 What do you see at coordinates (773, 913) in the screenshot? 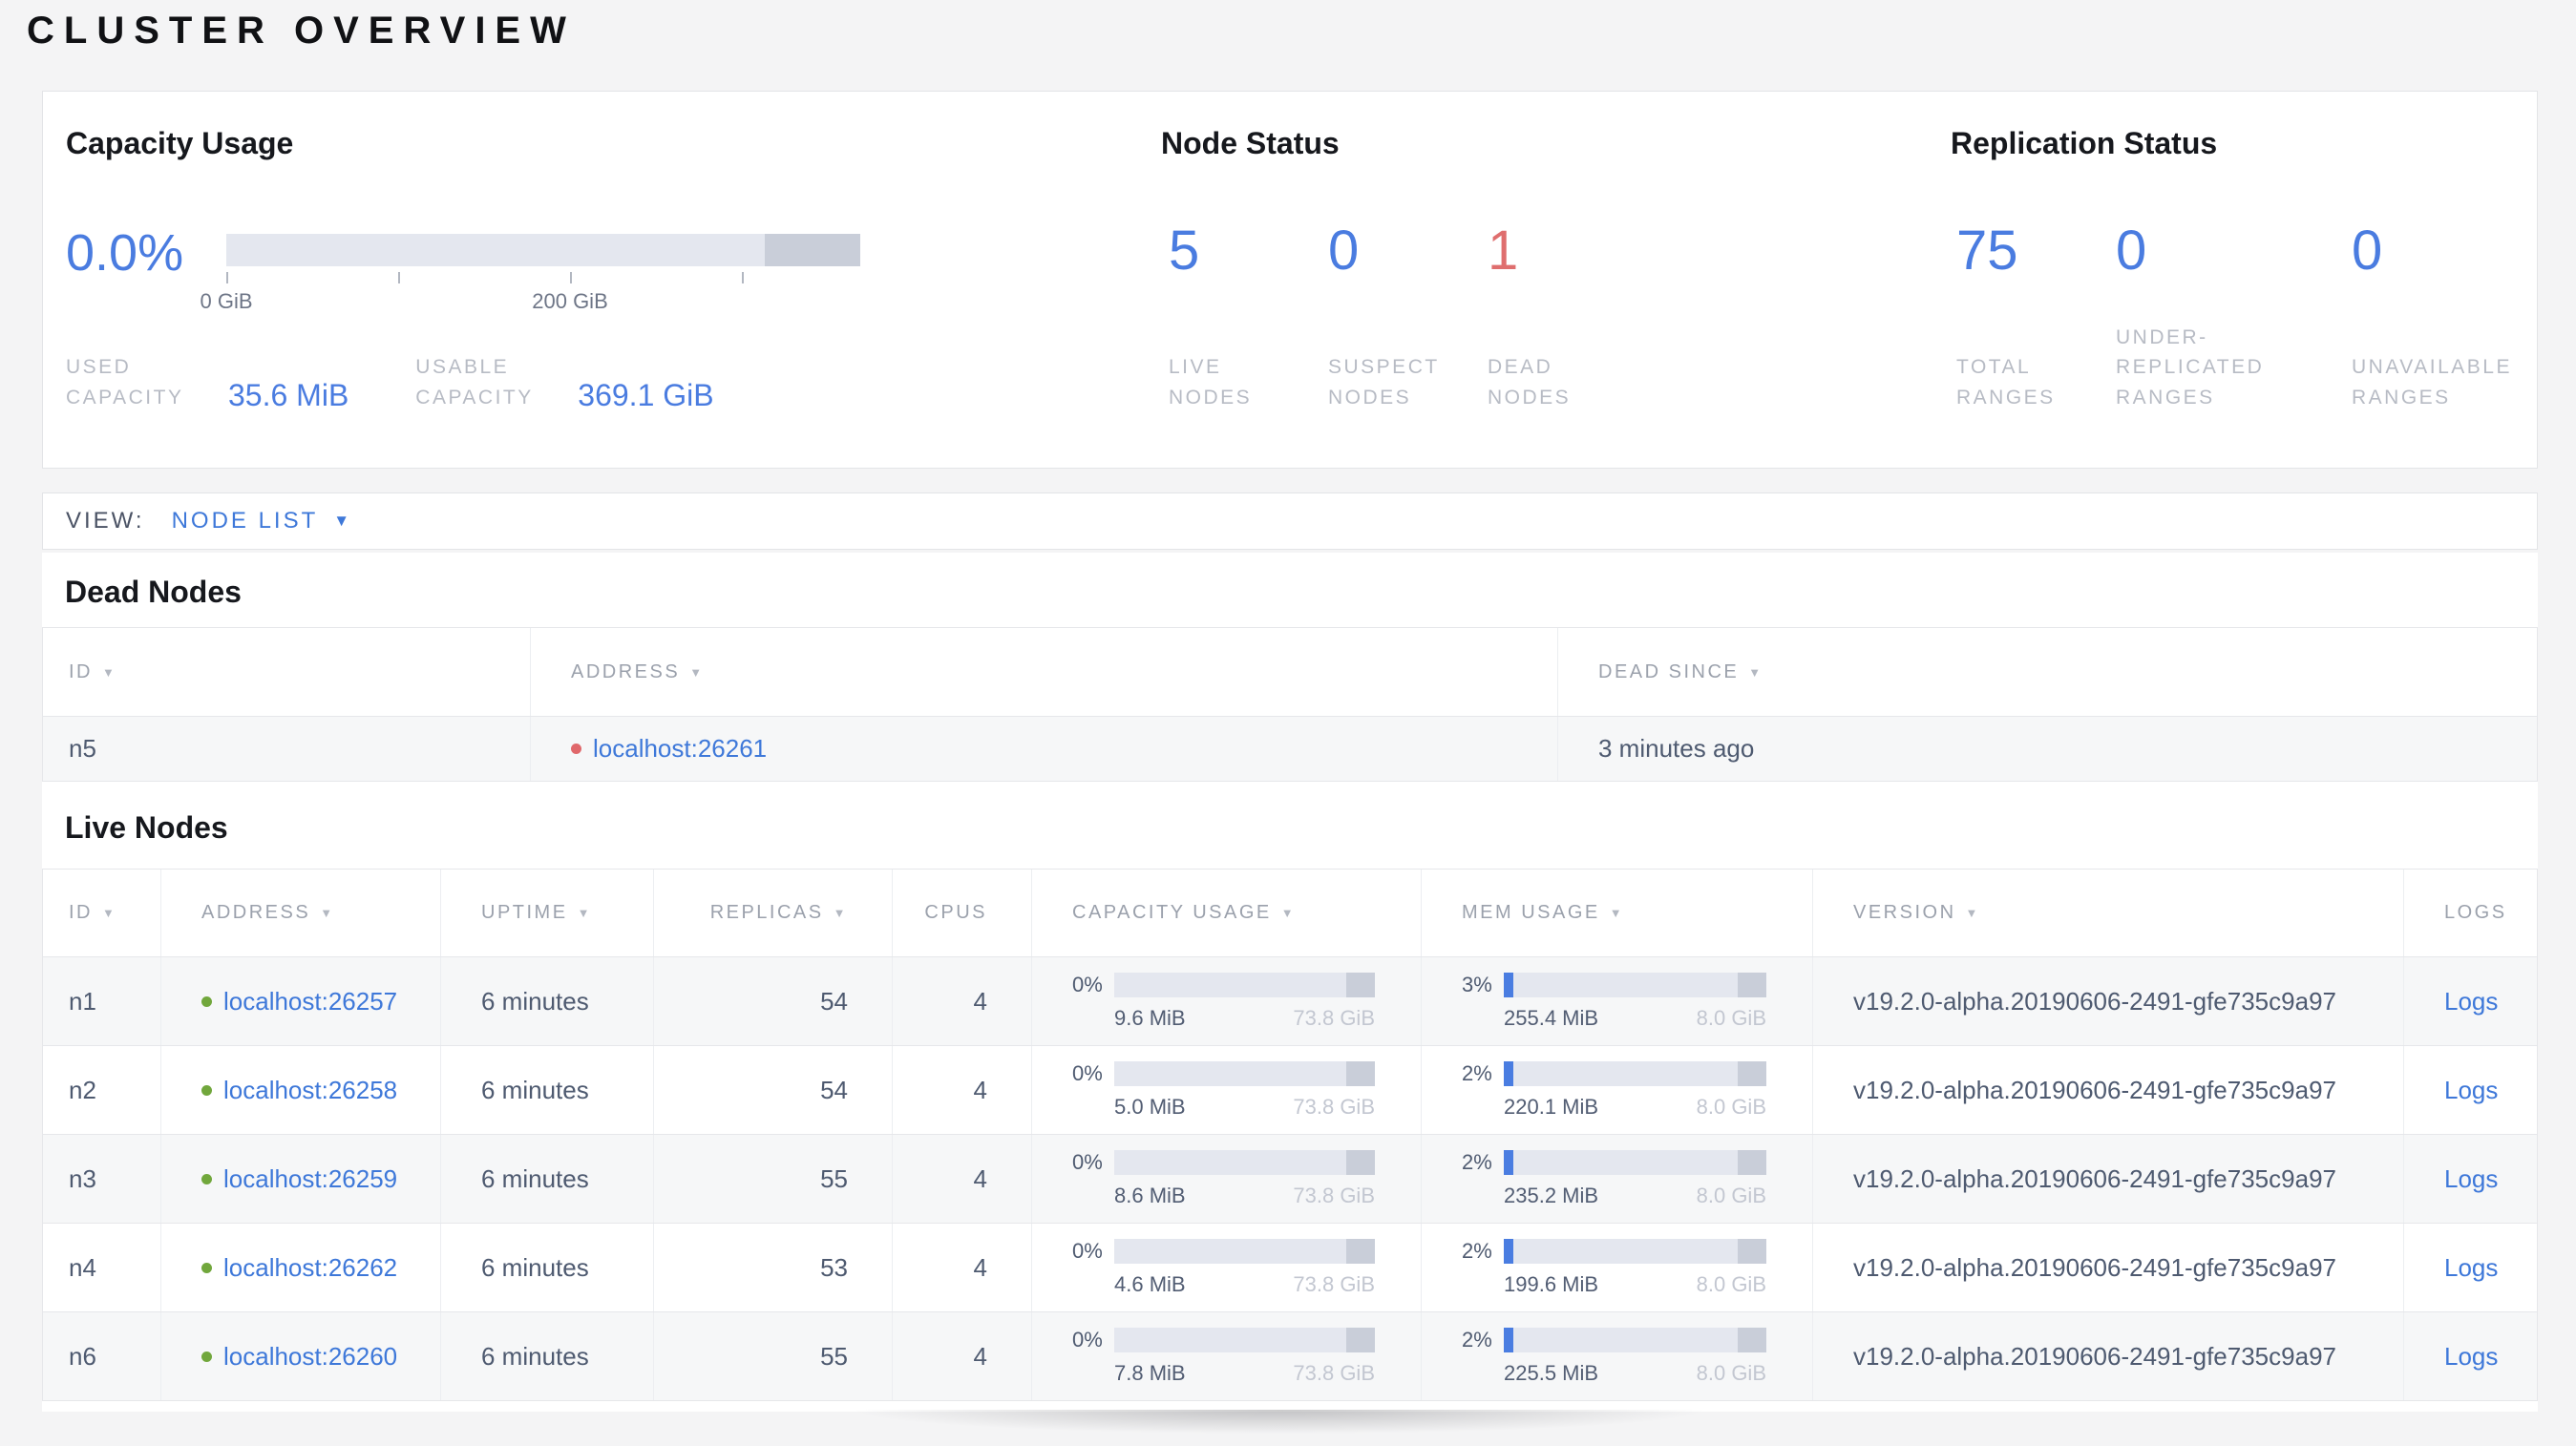
I see `column-header-replicas: REPLICAS ▼` at bounding box center [773, 913].